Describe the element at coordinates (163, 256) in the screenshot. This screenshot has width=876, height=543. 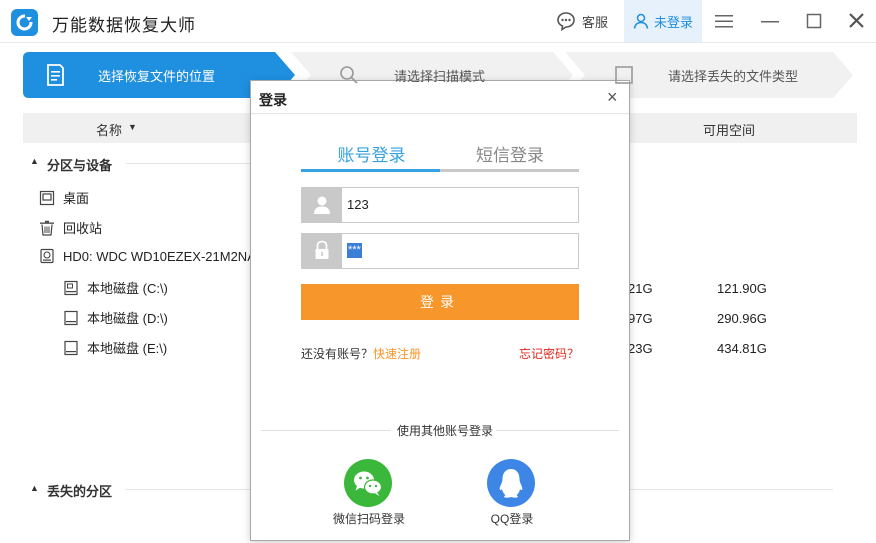
I see `tree-item-label: HD0: WDC WD10EZEX-21M2NA0` at that location.